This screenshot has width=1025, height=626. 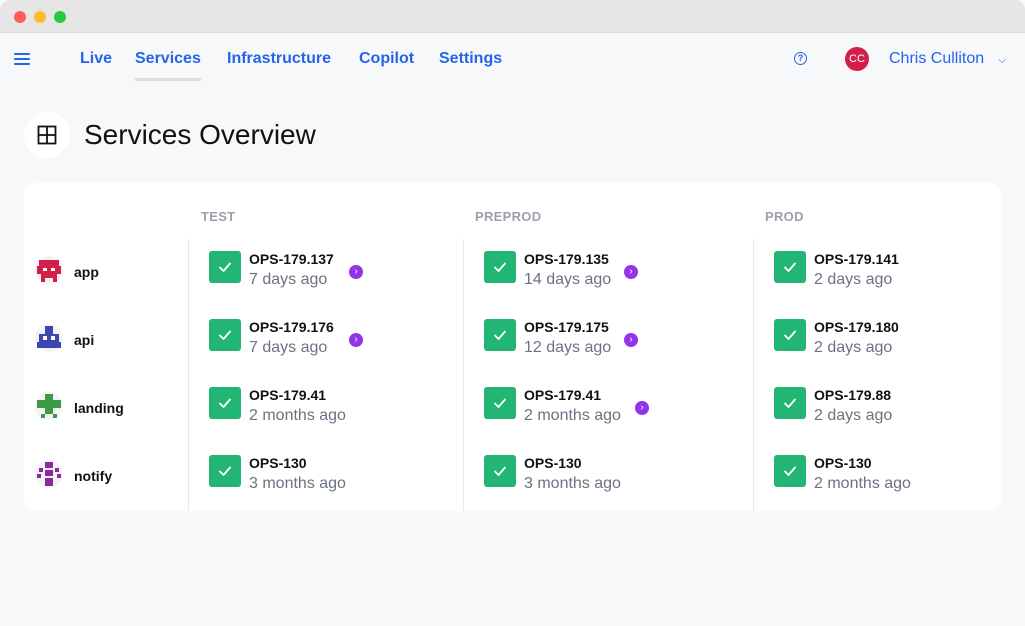 What do you see at coordinates (47, 135) in the screenshot?
I see `grid-icon` at bounding box center [47, 135].